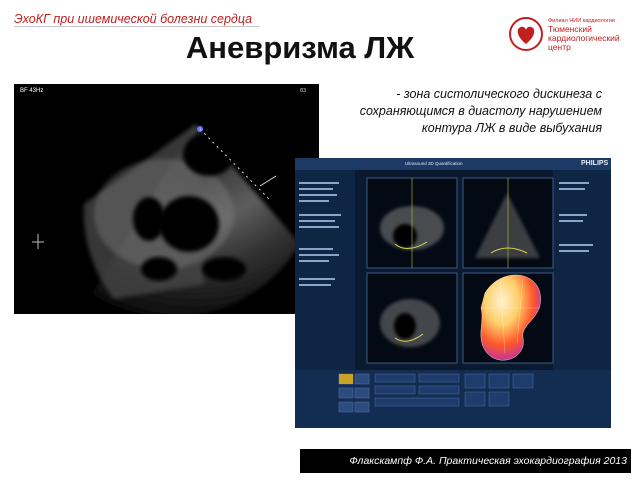 This screenshot has height=480, width=640. Describe the element at coordinates (32, 91) in the screenshot. I see `echo-frame-rate-label: BF 43Hz` at that location.